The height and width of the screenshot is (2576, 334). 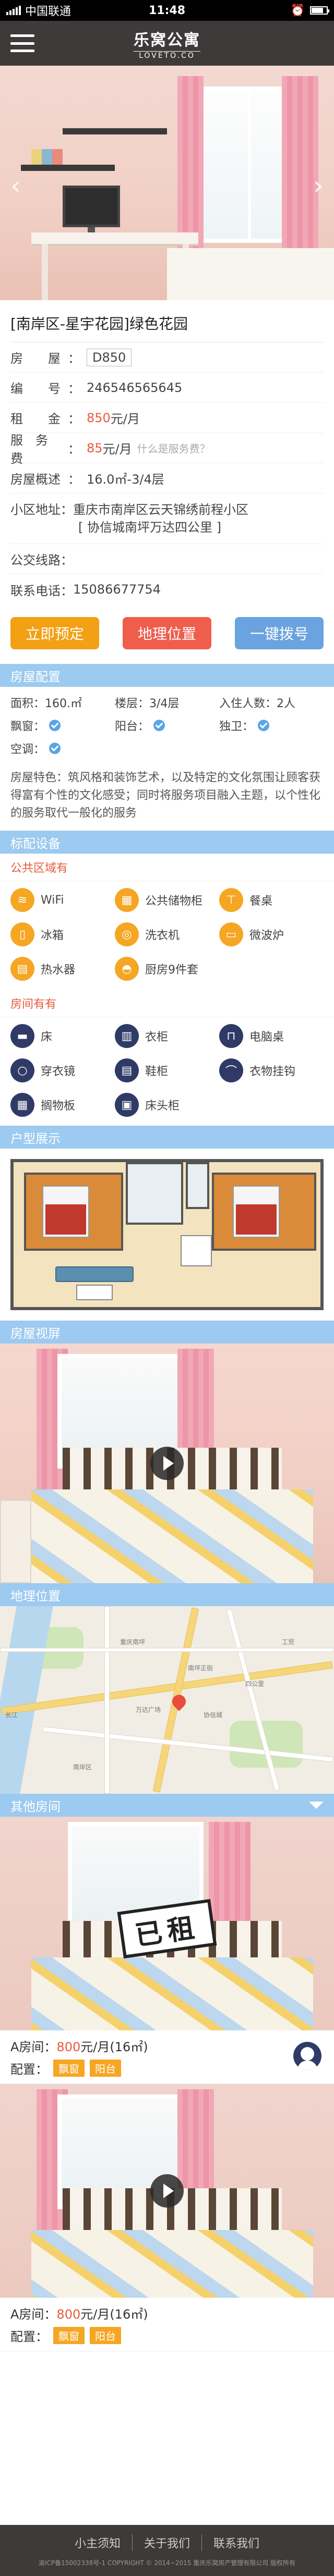 What do you see at coordinates (54, 633) in the screenshot?
I see `book-now-button: 立即预定` at bounding box center [54, 633].